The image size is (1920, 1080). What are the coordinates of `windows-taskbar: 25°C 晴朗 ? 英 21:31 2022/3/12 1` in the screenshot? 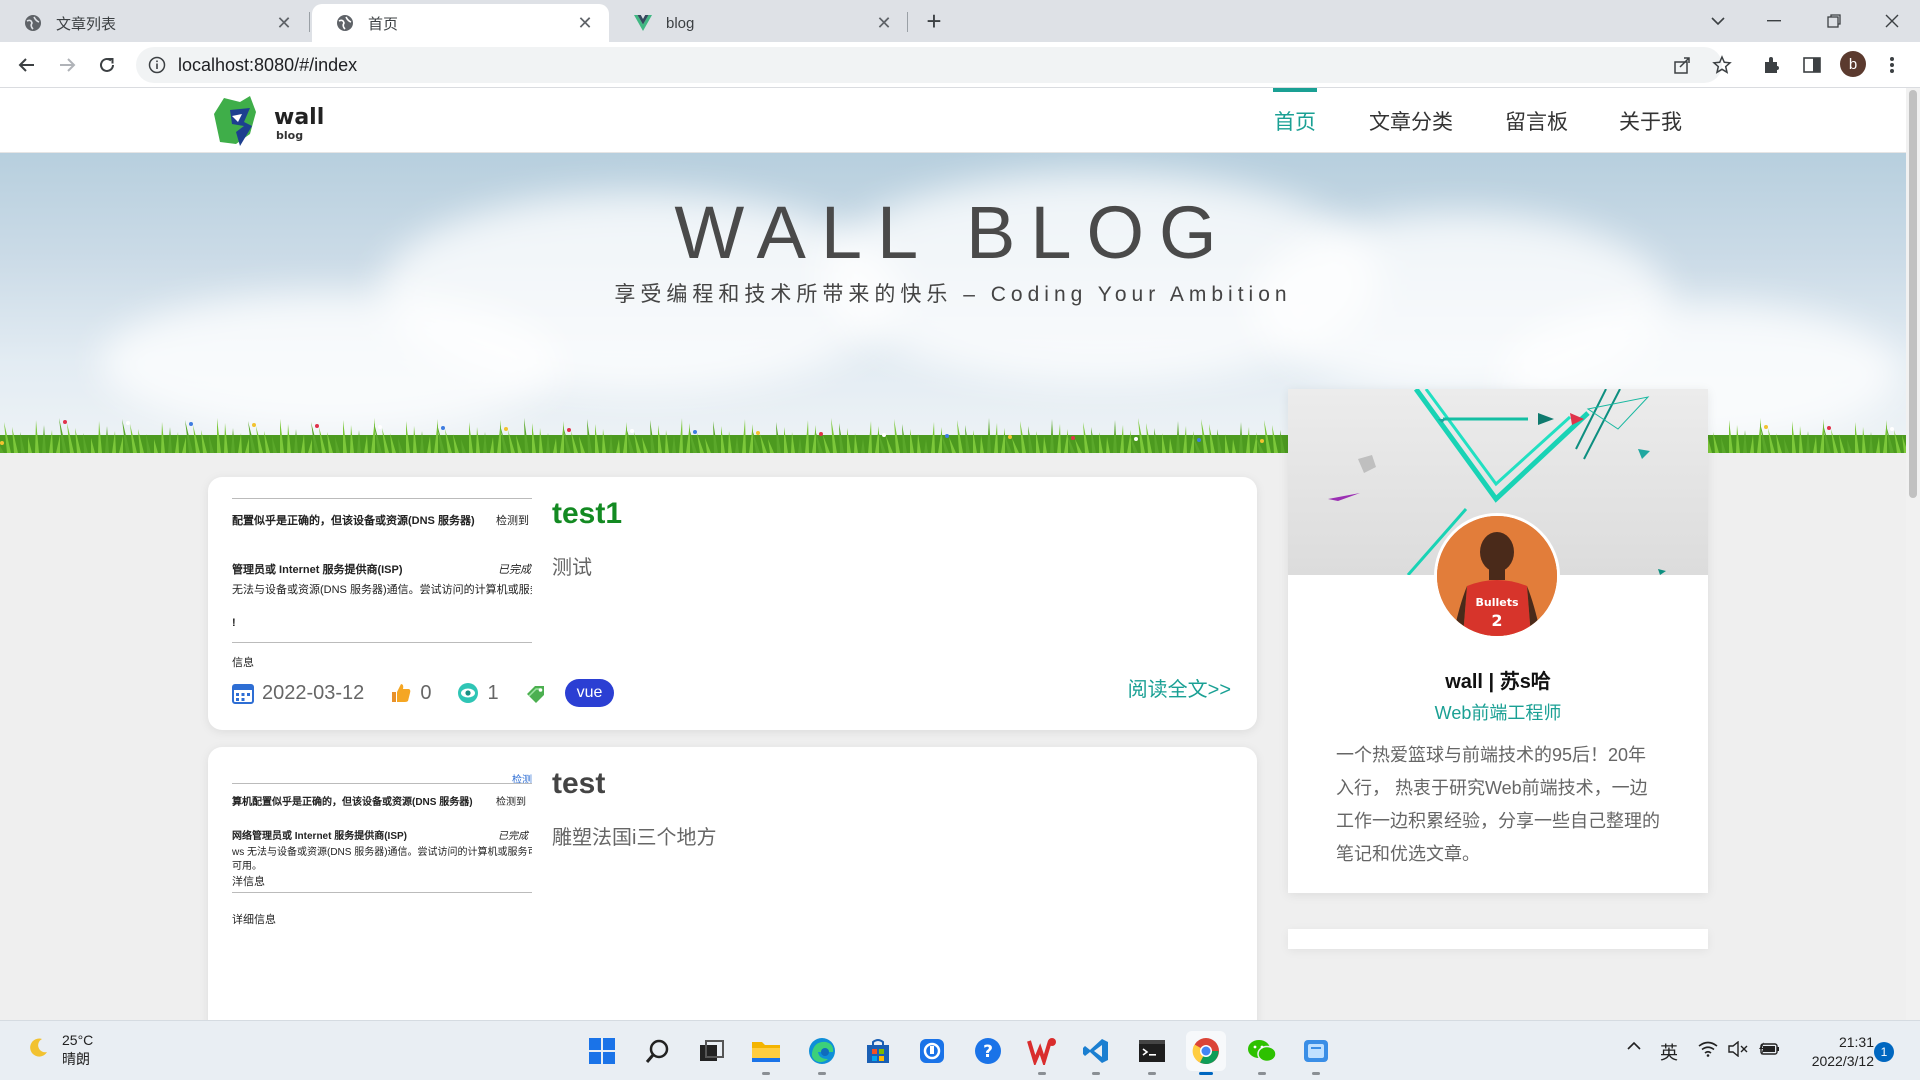 It's located at (960, 1050).